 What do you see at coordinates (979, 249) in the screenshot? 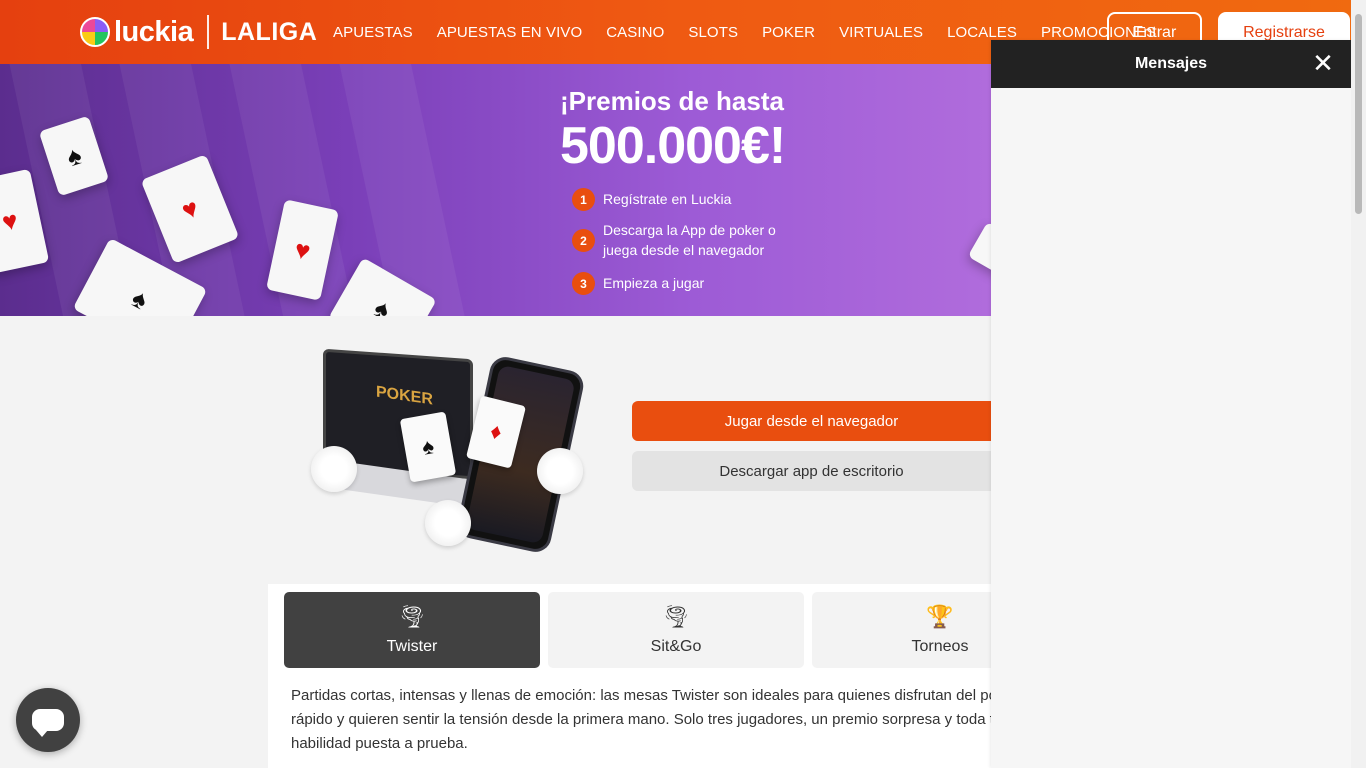
I see `playing-card` at bounding box center [979, 249].